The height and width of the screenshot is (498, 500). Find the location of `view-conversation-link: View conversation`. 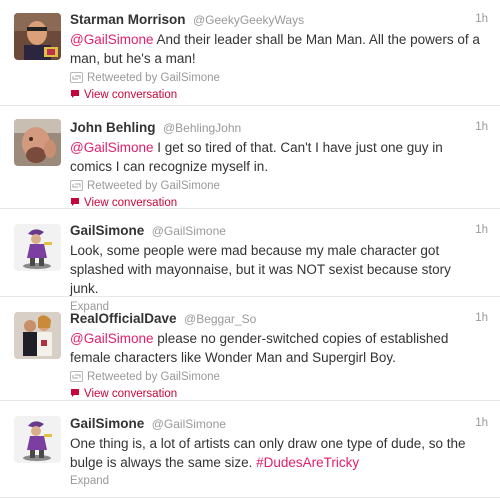

view-conversation-link: View conversation is located at coordinates (279, 95).